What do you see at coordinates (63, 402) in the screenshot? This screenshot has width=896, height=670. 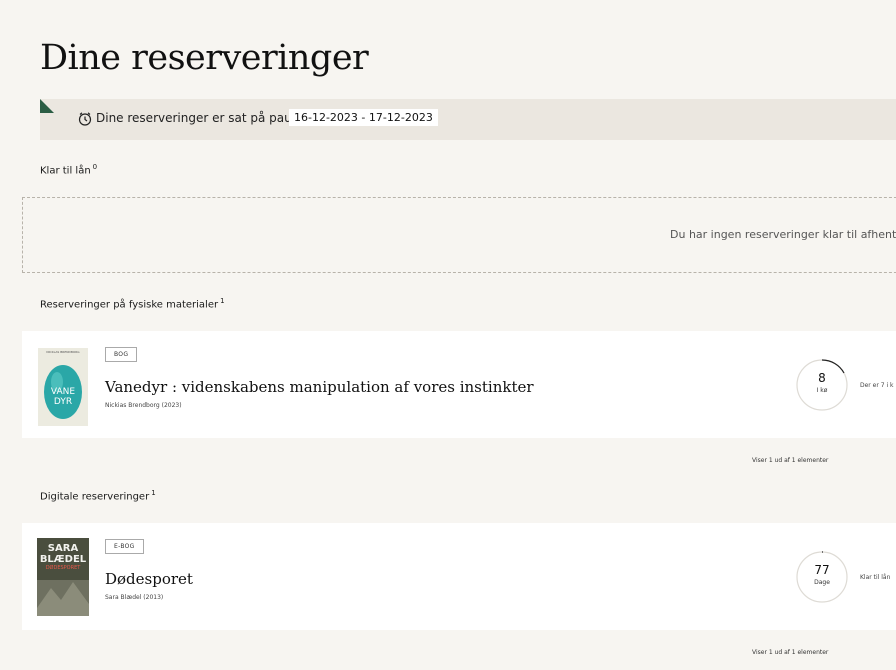 I see `cover-title-line2: DYR` at bounding box center [63, 402].